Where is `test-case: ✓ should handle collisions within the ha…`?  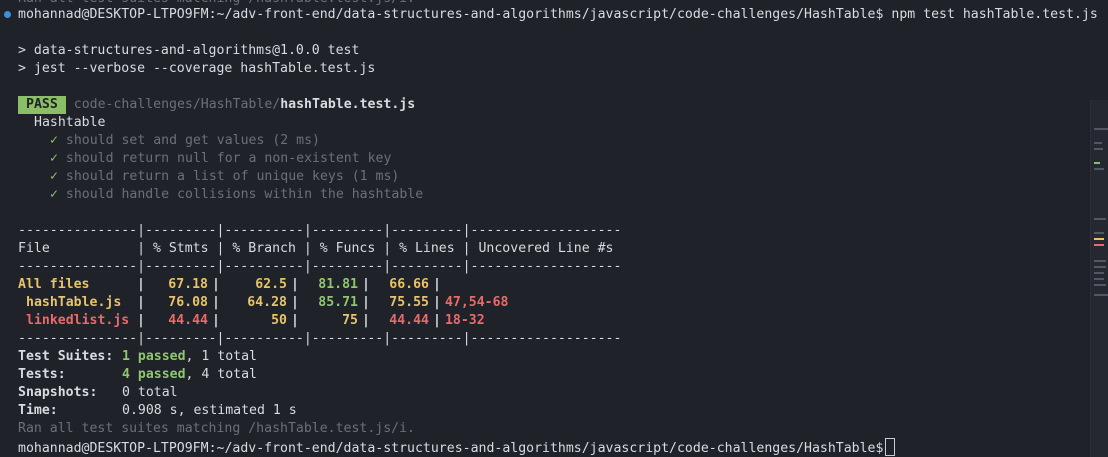
test-case: ✓ should handle collisions within the ha… is located at coordinates (236, 195).